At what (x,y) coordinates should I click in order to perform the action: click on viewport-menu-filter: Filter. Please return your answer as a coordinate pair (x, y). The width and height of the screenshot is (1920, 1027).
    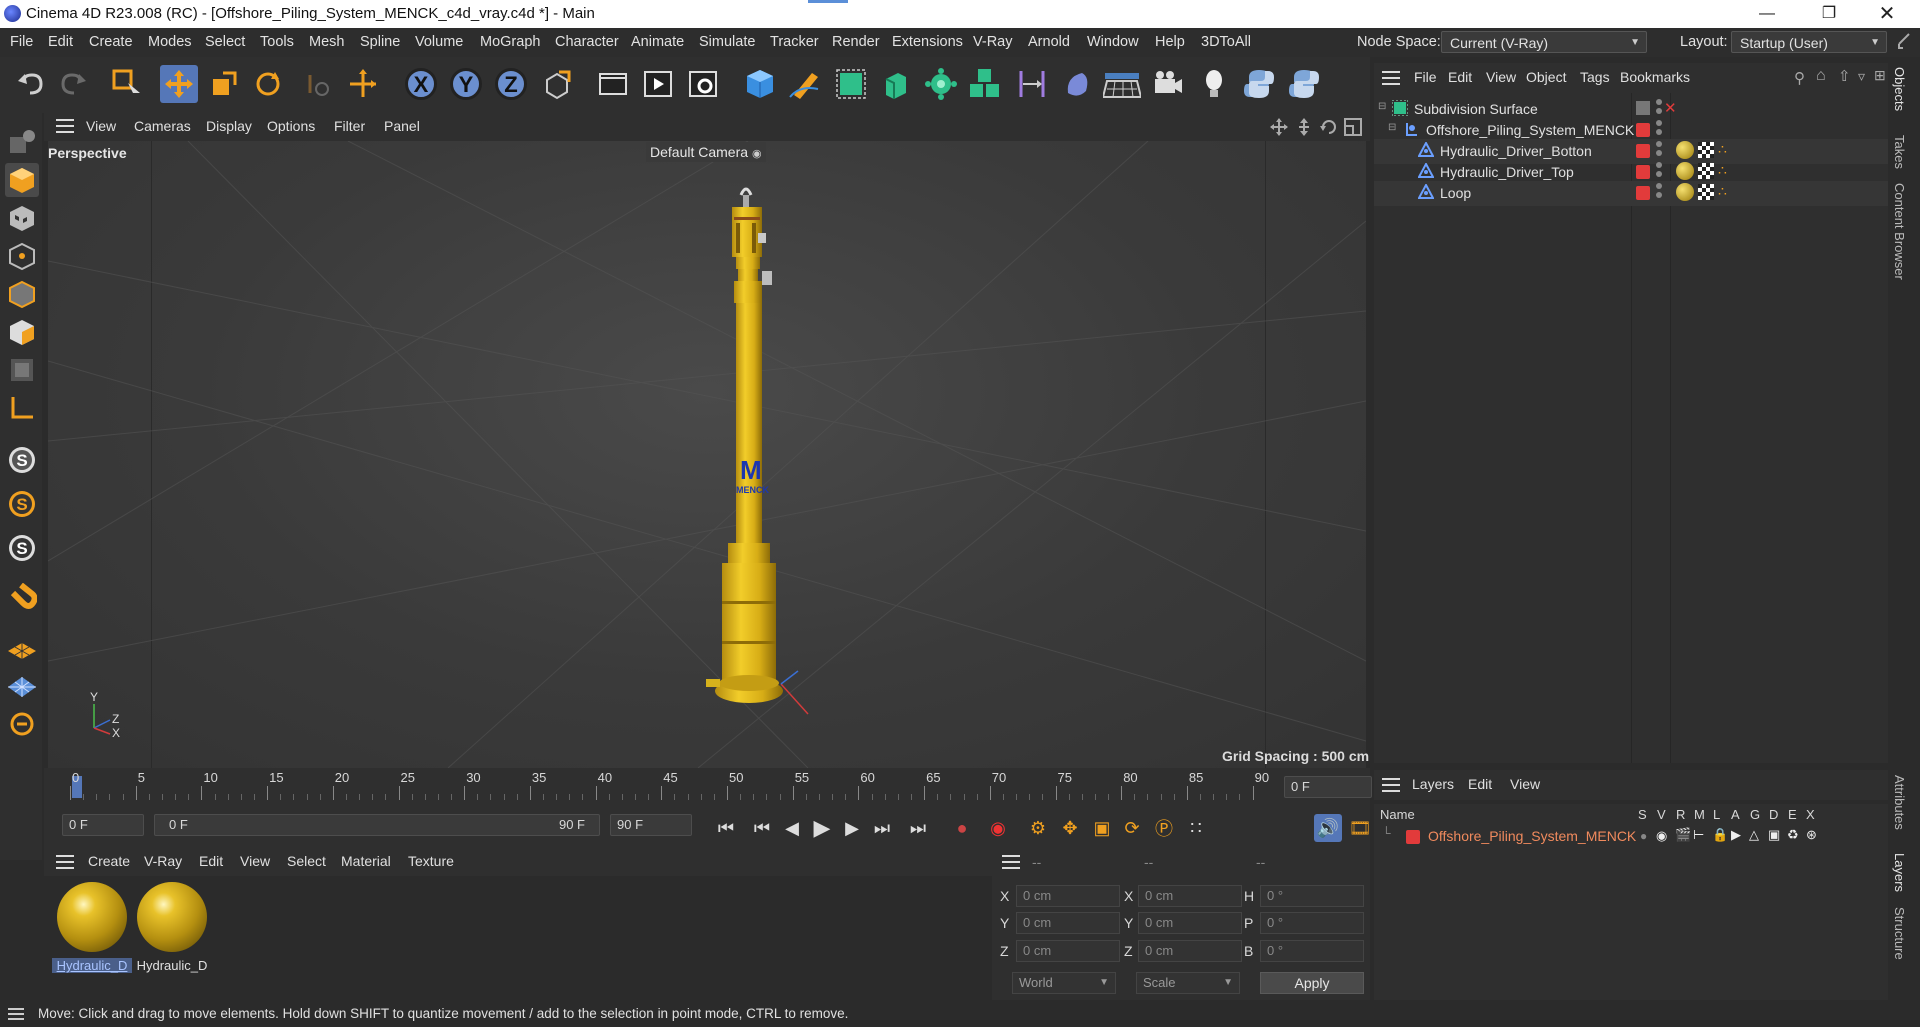
    Looking at the image, I should click on (349, 126).